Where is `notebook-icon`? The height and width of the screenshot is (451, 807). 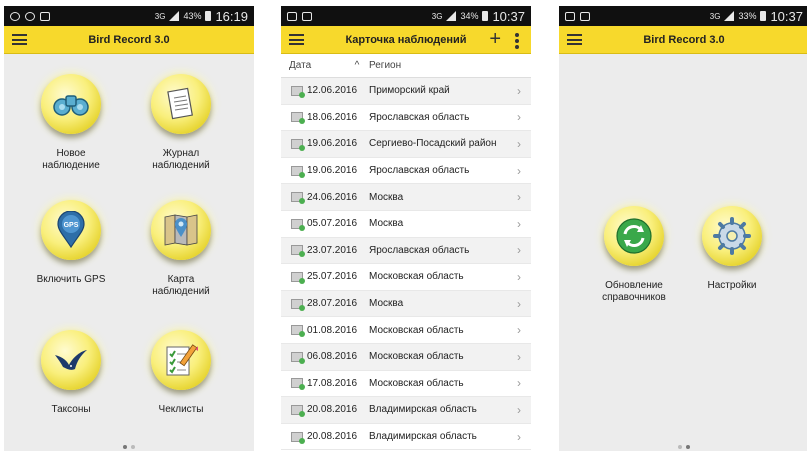 notebook-icon is located at coordinates (181, 104).